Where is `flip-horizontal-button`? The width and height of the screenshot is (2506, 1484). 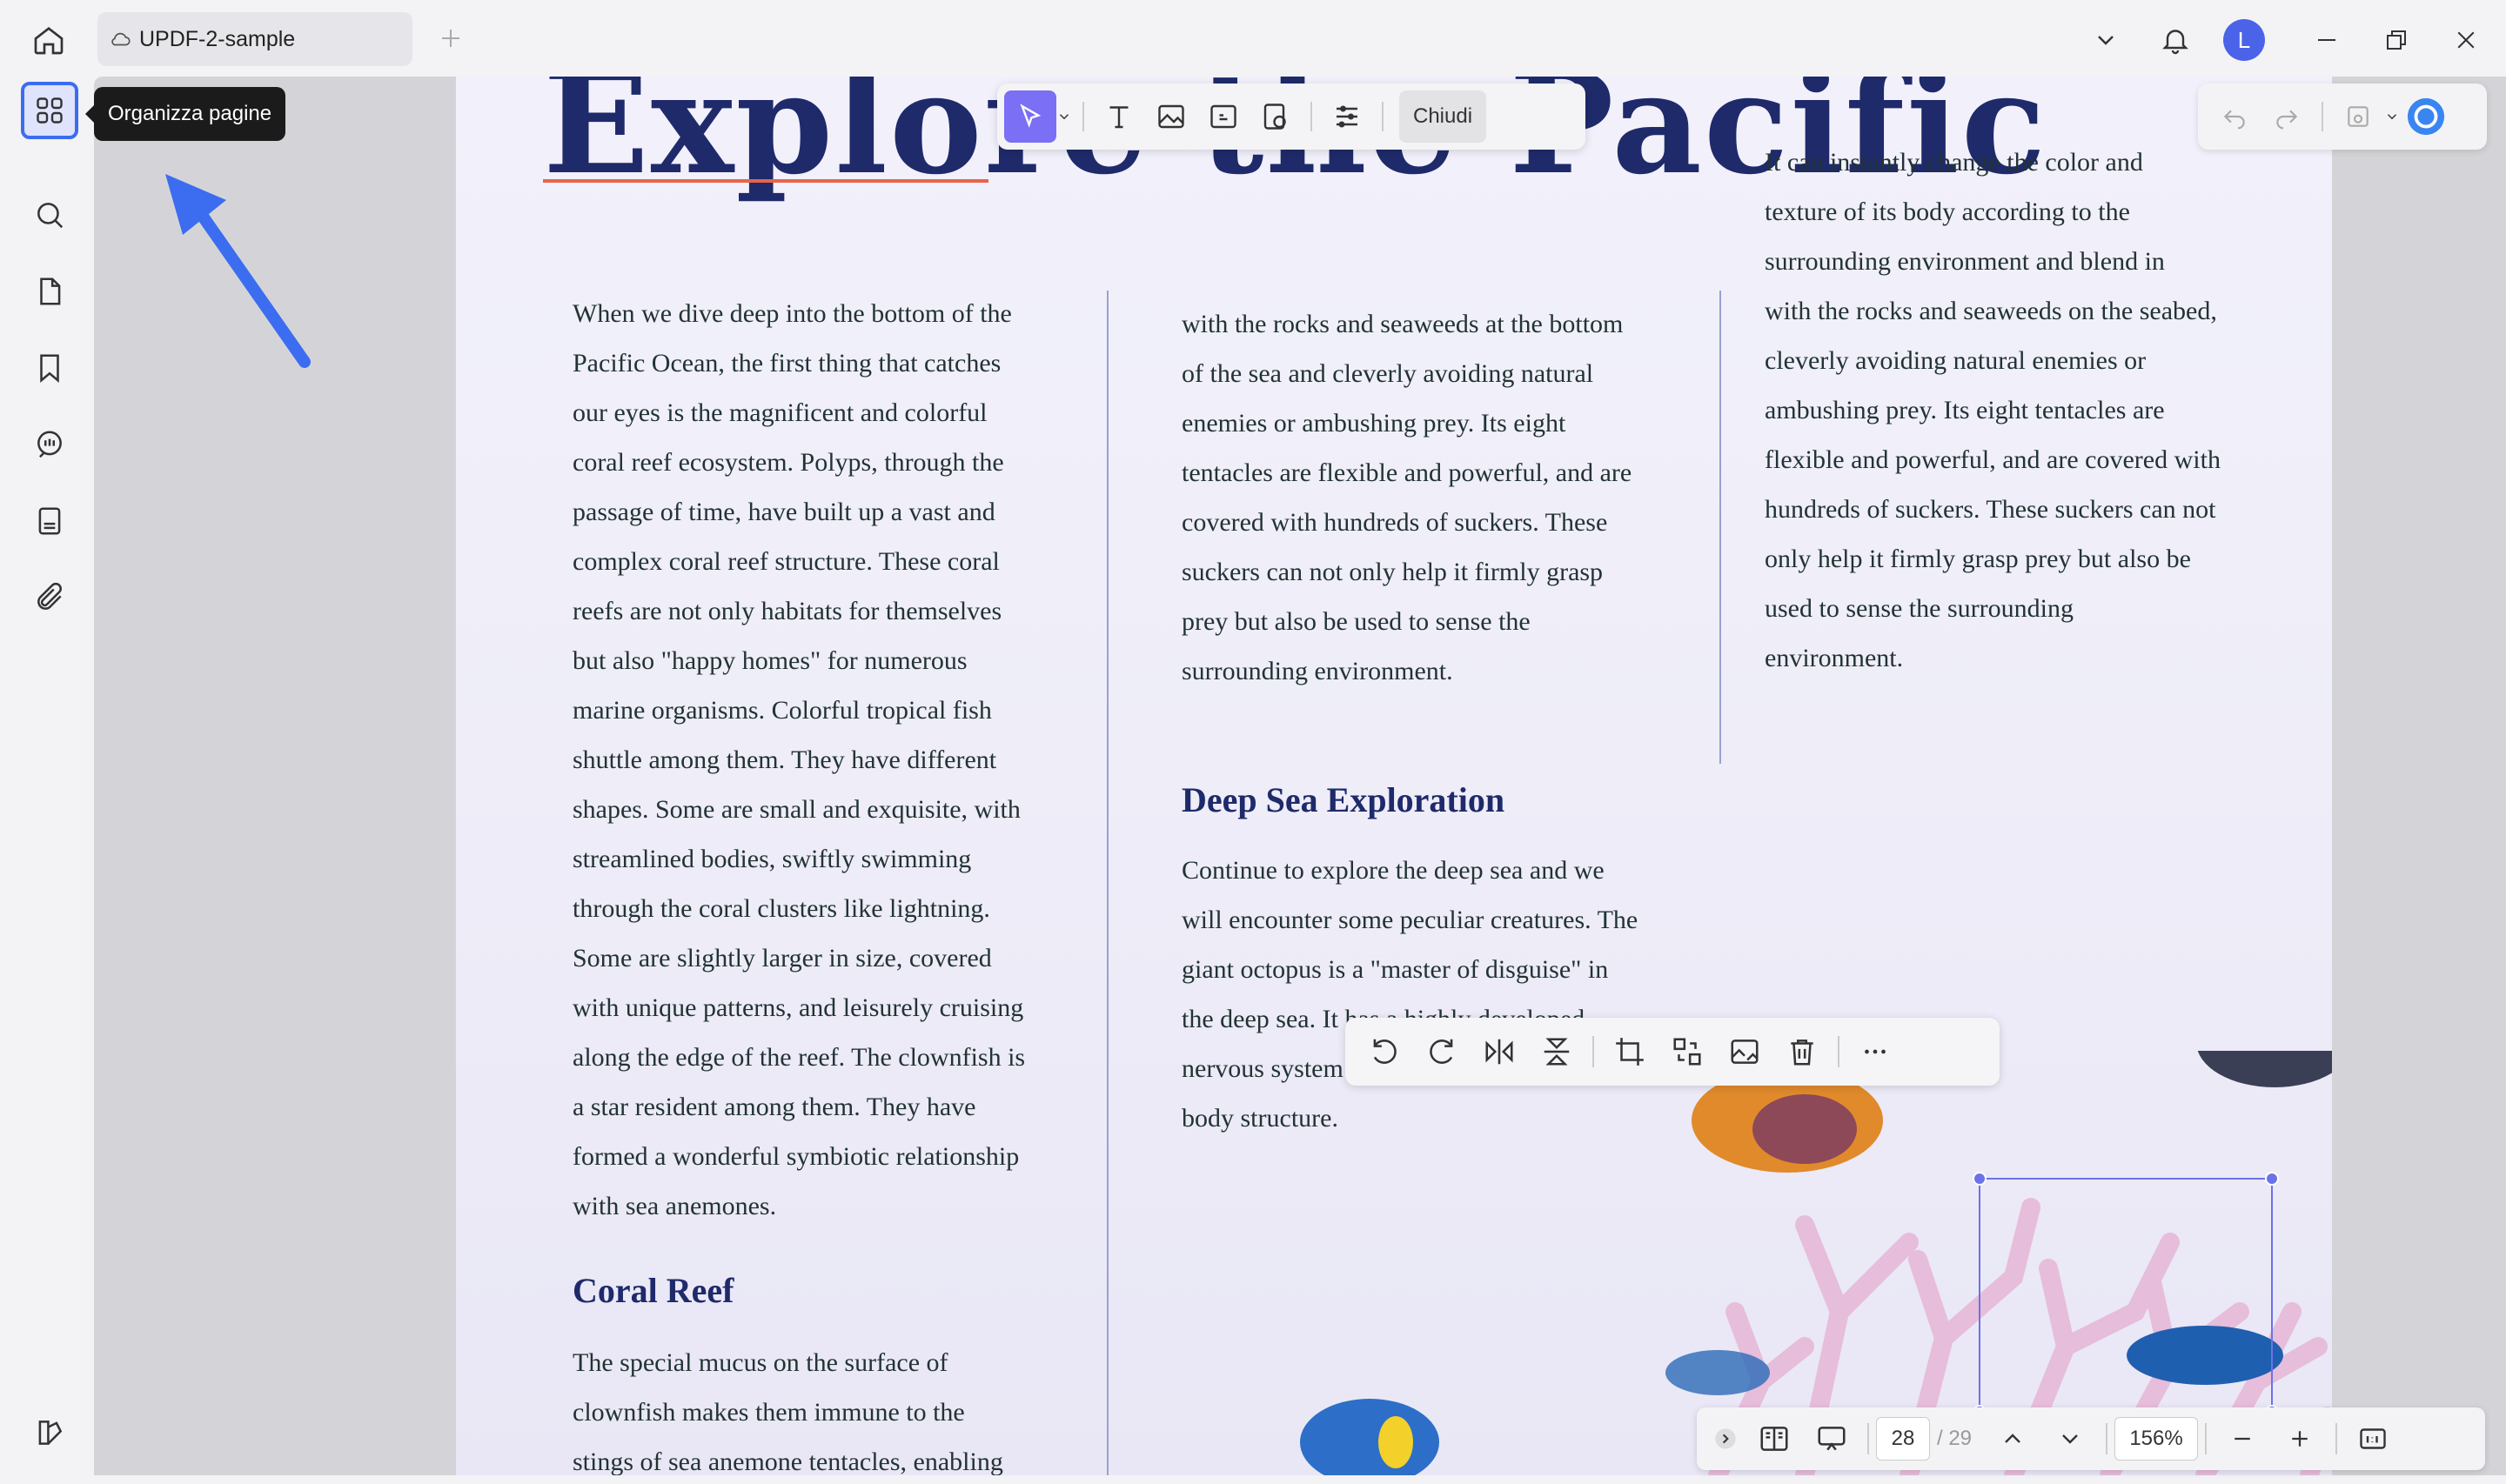
flip-horizontal-button is located at coordinates (1499, 1052).